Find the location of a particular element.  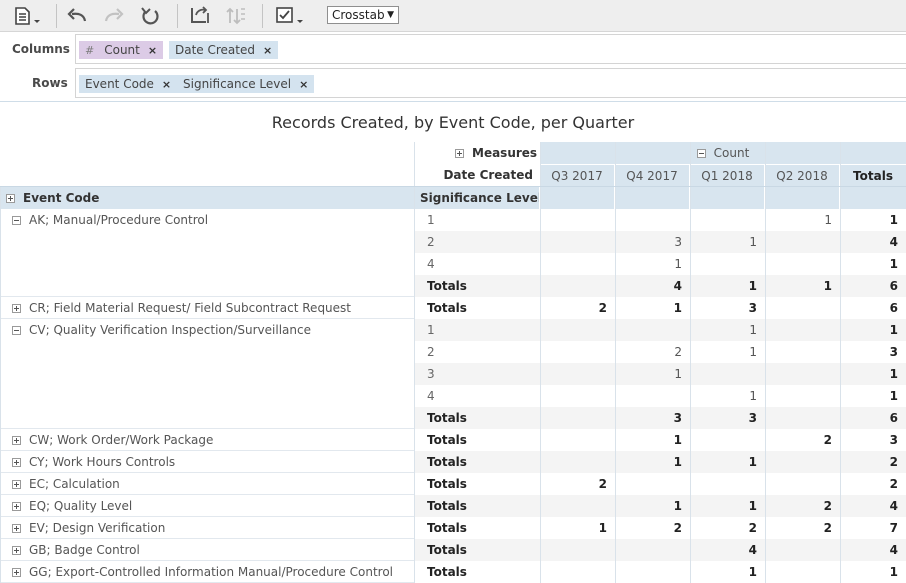

event-code-header: Event Code is located at coordinates (207, 198).